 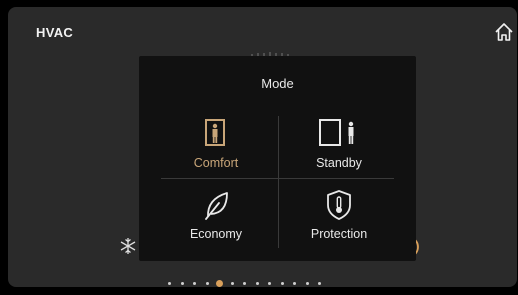 What do you see at coordinates (219, 283) in the screenshot?
I see `page-dot-active` at bounding box center [219, 283].